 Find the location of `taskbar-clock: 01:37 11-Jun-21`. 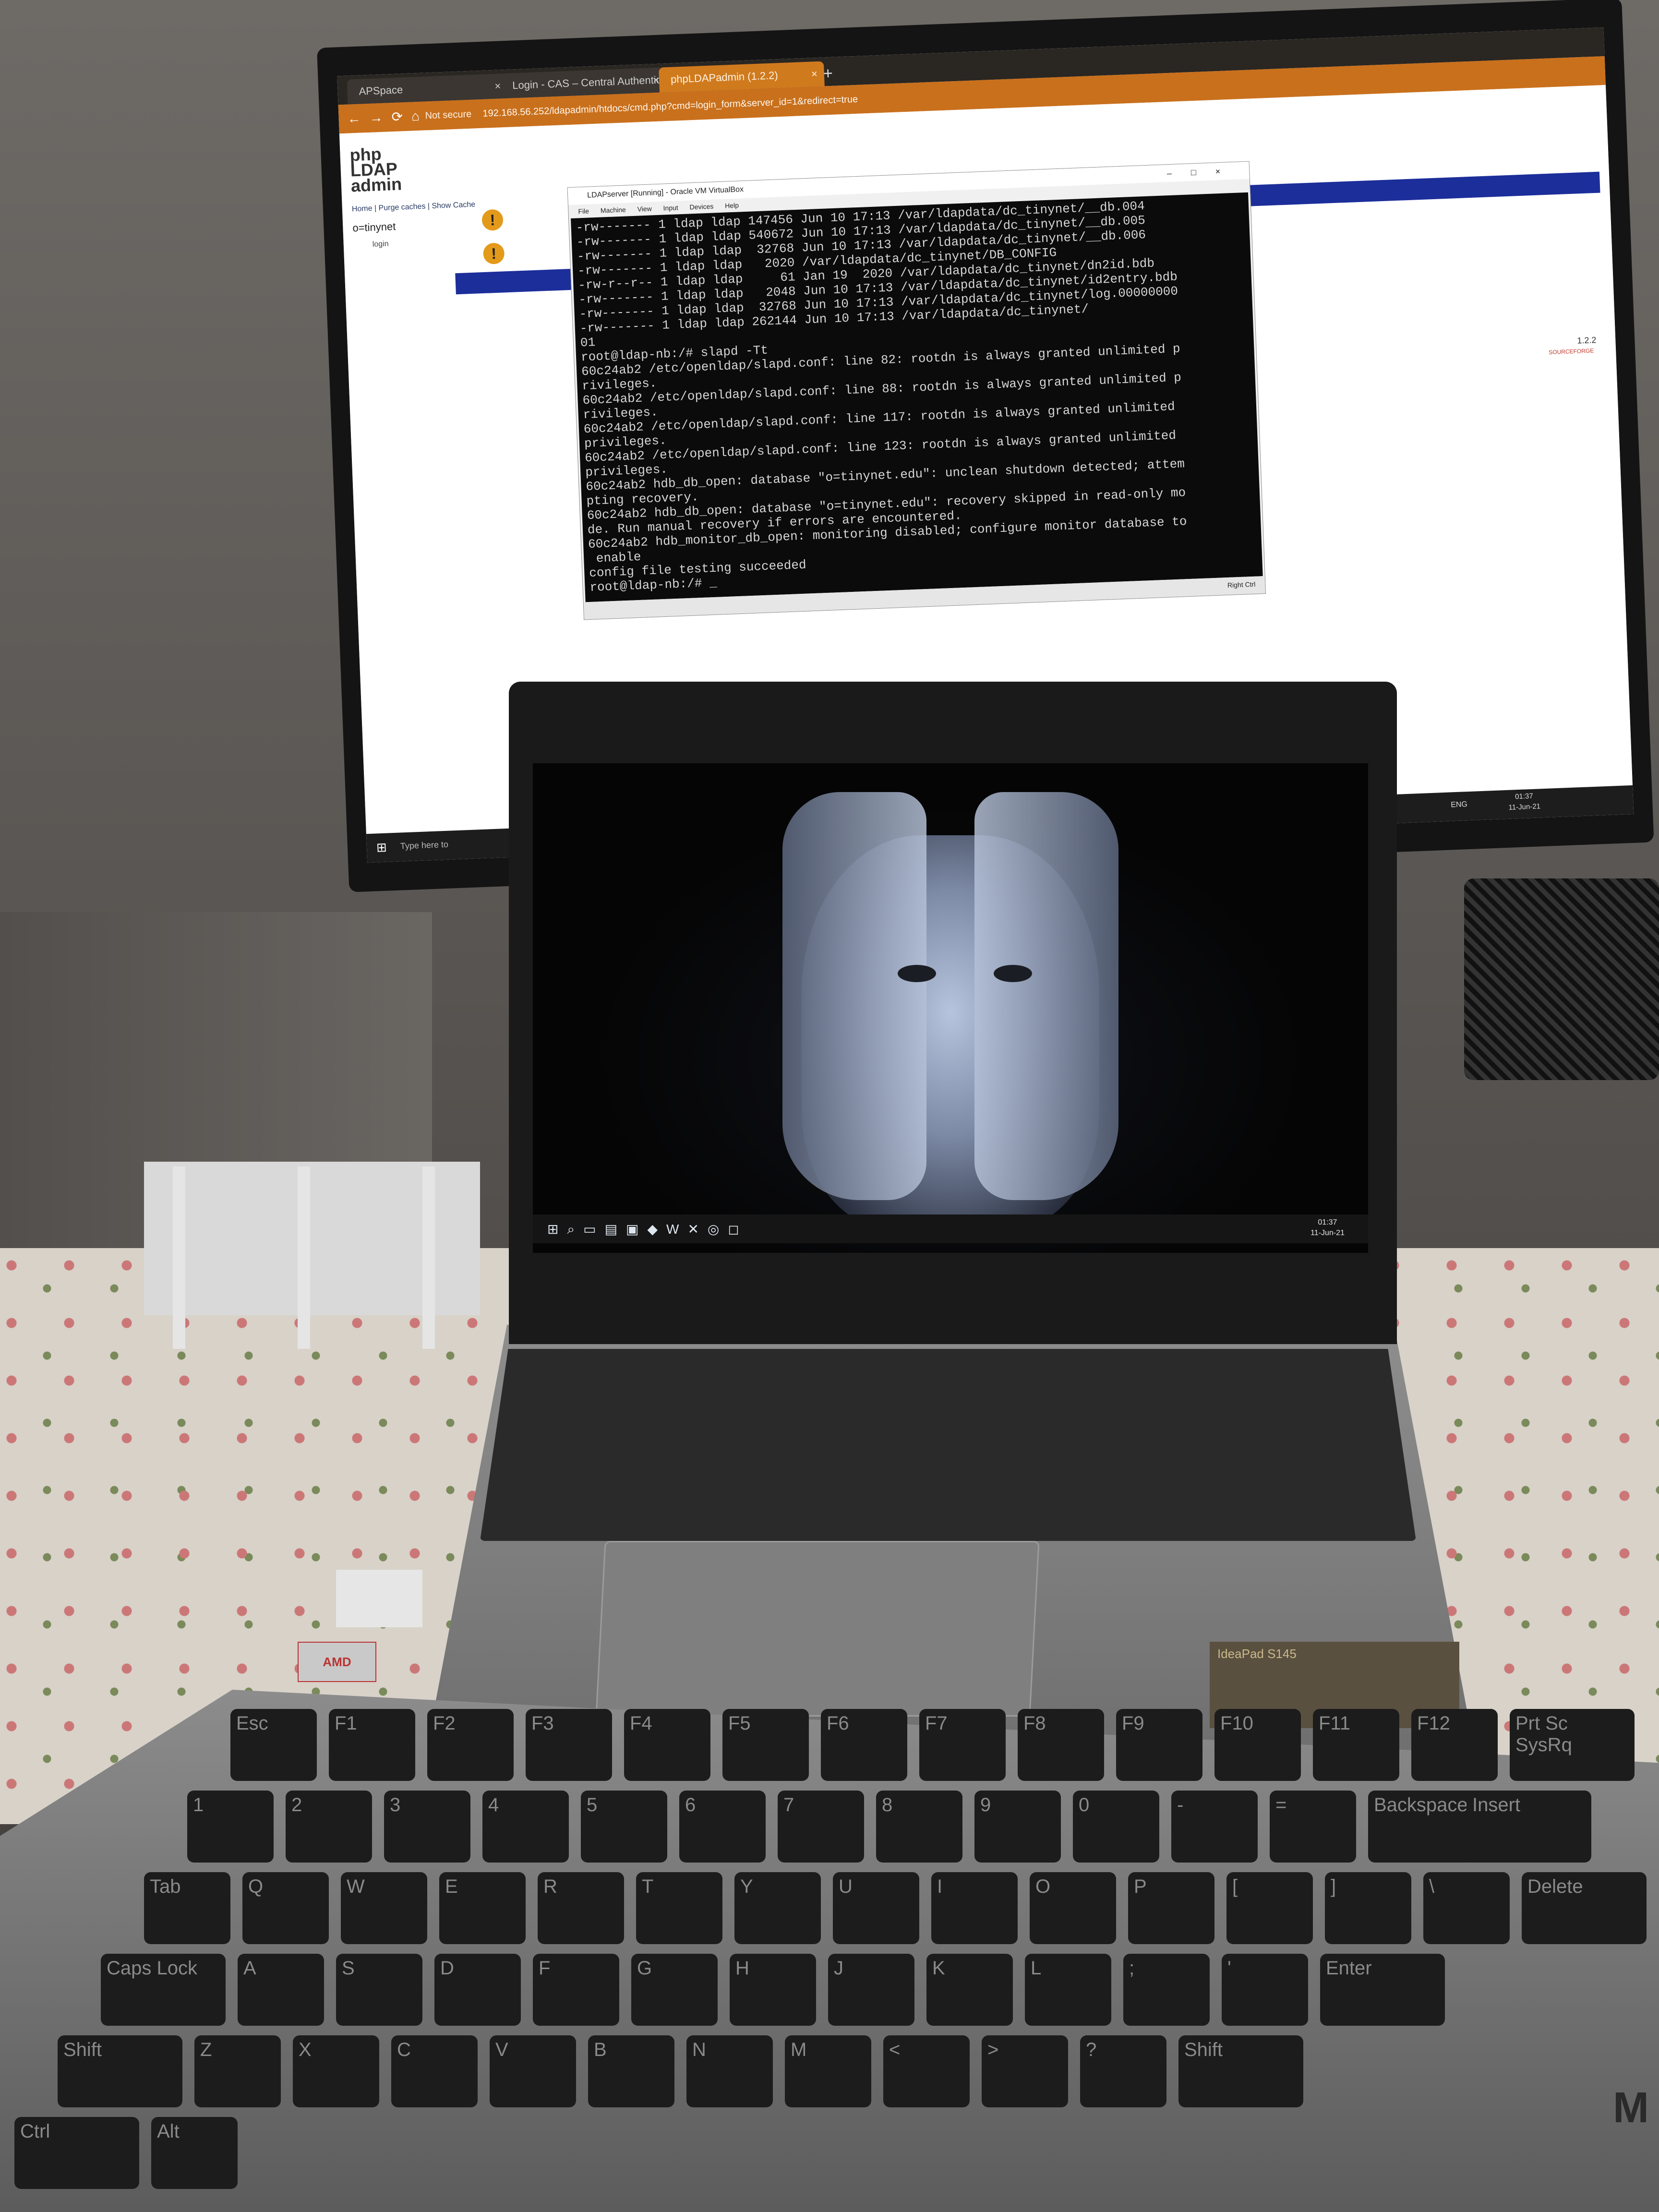

taskbar-clock: 01:37 11-Jun-21 is located at coordinates (1524, 802).